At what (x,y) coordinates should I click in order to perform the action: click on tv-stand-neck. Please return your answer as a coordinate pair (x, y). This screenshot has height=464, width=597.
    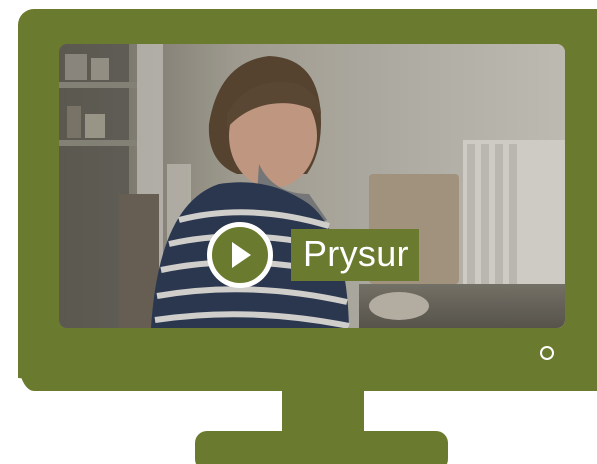
    Looking at the image, I should click on (323, 412).